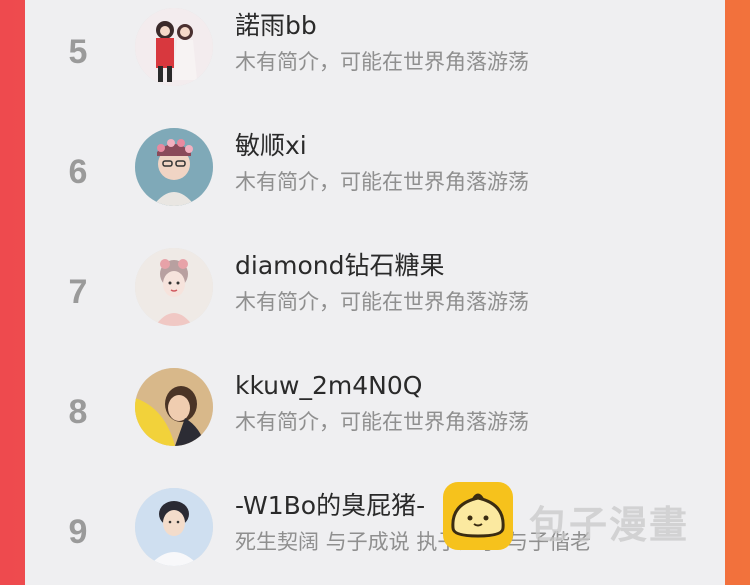  Describe the element at coordinates (78, 172) in the screenshot. I see `rank-number: 6` at that location.